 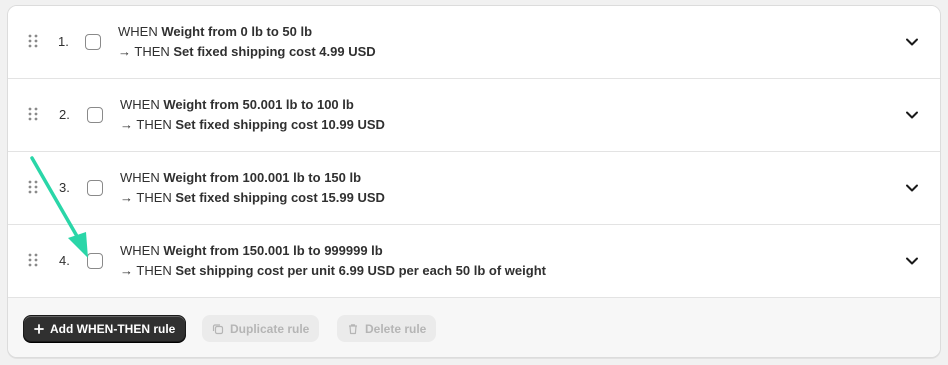 I want to click on when-condition: Weight from 150.001 lb to 999999 lb, so click(x=273, y=250).